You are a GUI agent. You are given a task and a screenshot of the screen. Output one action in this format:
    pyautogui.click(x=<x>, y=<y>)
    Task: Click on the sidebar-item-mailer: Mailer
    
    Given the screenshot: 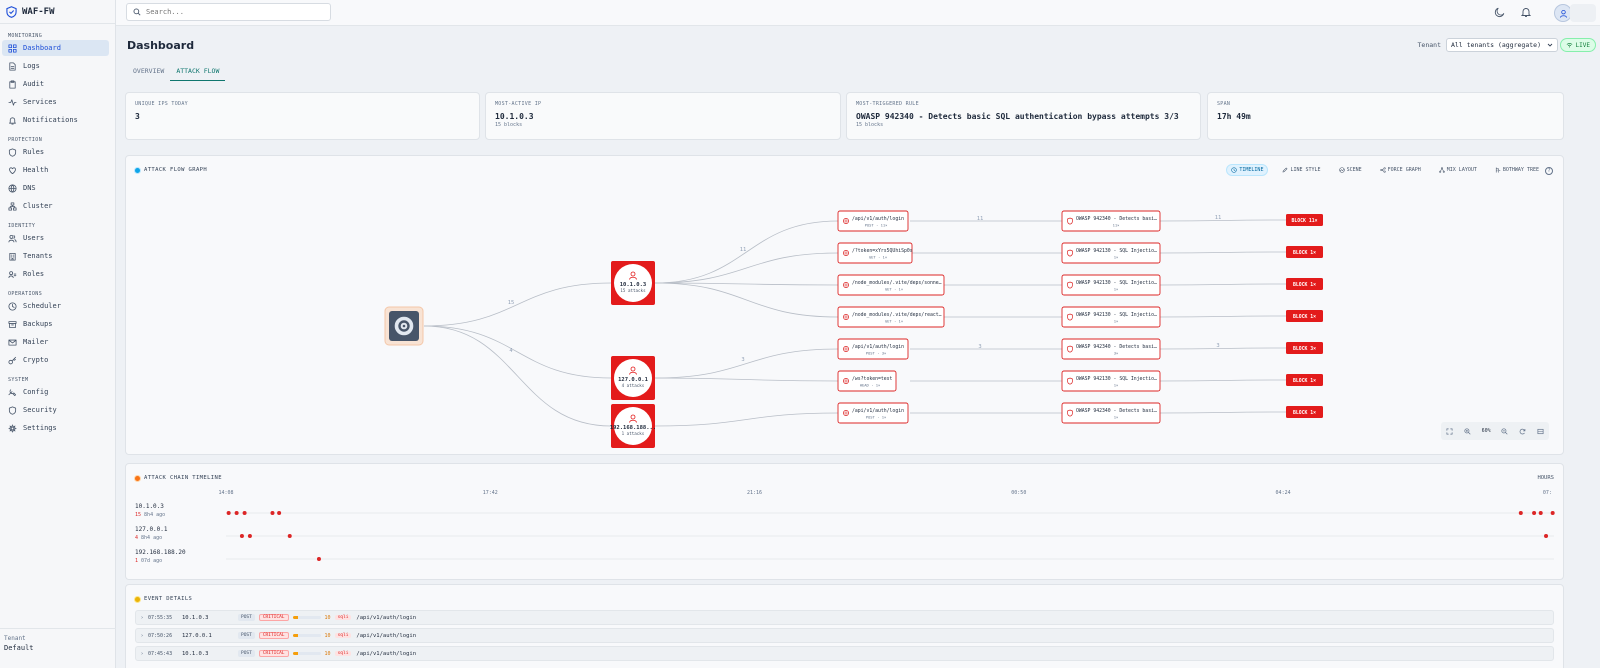 What is the action you would take?
    pyautogui.click(x=55, y=342)
    